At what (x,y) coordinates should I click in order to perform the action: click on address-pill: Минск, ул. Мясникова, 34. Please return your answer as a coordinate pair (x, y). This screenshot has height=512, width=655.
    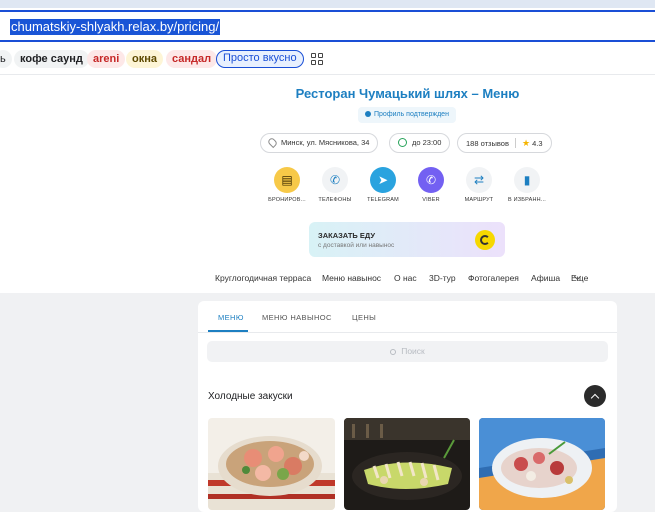
    Looking at the image, I should click on (319, 143).